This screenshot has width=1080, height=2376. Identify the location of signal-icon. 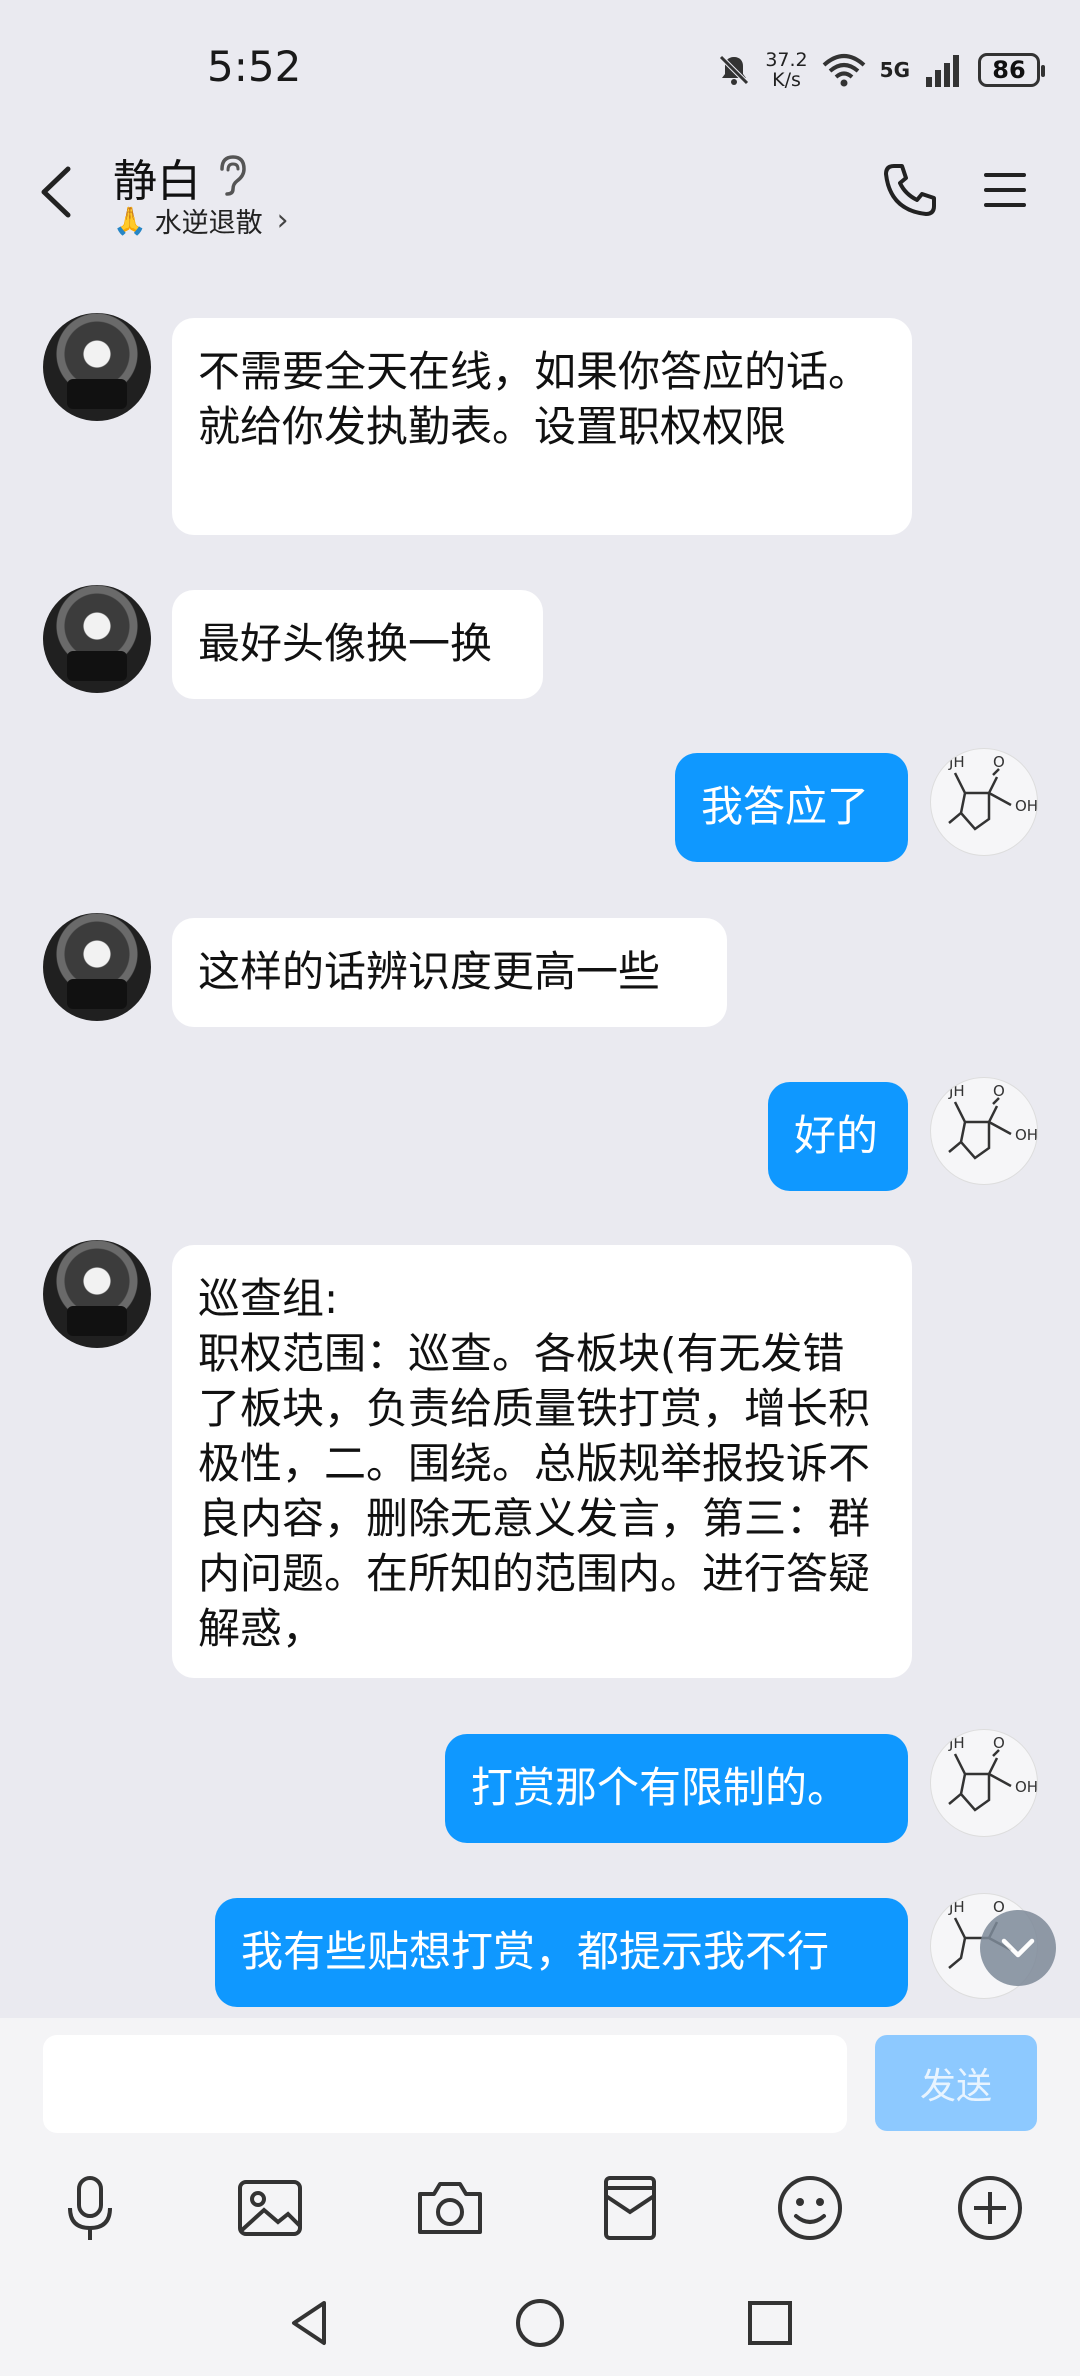
(942, 71).